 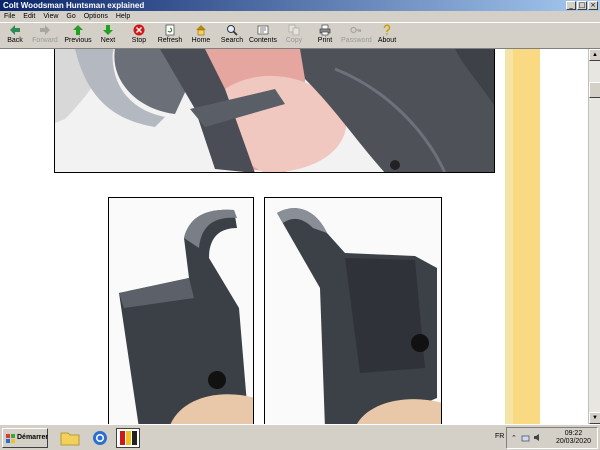 I want to click on forward-arrow-icon, so click(x=45, y=30).